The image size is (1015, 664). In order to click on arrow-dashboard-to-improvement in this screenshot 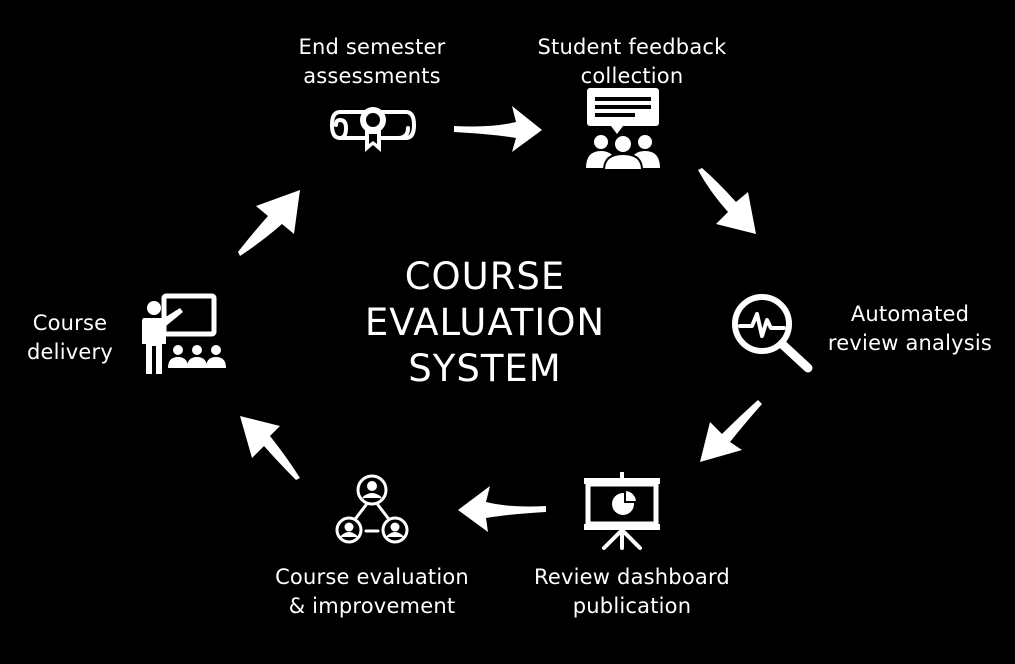, I will do `click(503, 509)`.